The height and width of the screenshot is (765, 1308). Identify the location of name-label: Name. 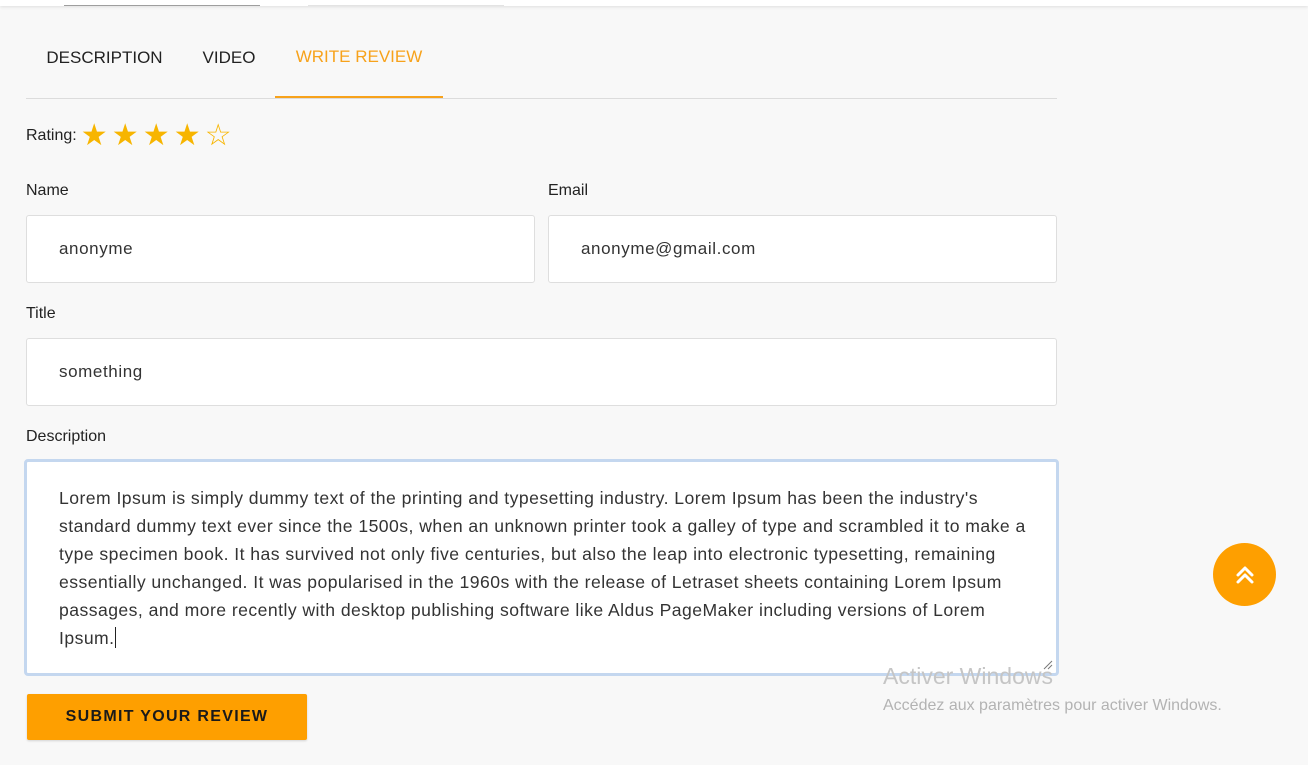
(47, 190).